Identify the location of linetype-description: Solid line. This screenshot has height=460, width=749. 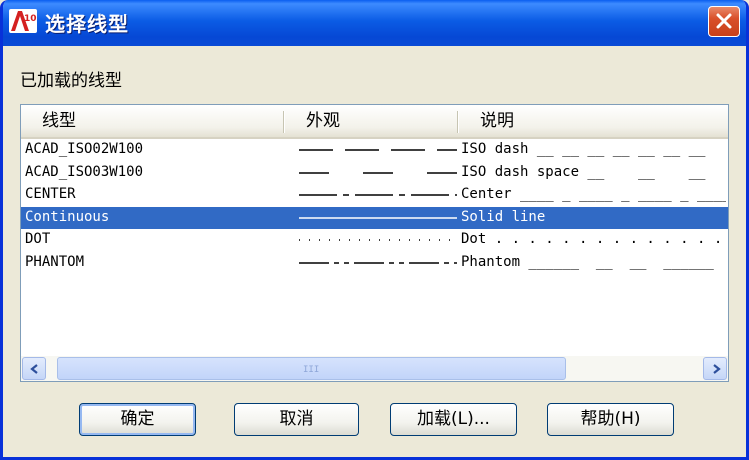
(503, 216).